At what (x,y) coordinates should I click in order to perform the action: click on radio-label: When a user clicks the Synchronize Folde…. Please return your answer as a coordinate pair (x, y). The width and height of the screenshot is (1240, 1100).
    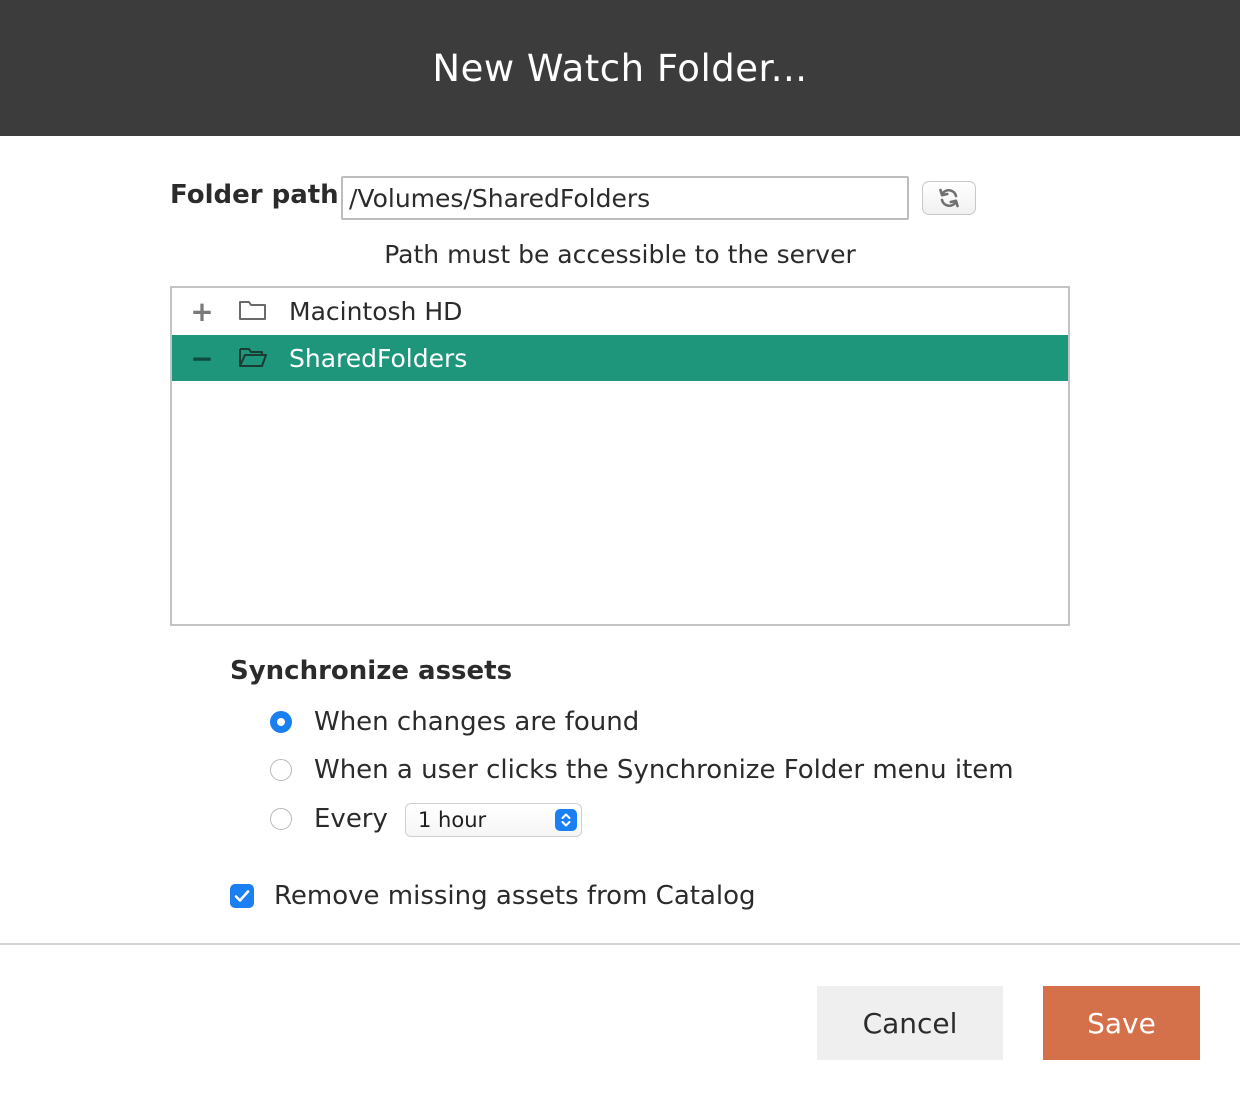
    Looking at the image, I should click on (664, 770).